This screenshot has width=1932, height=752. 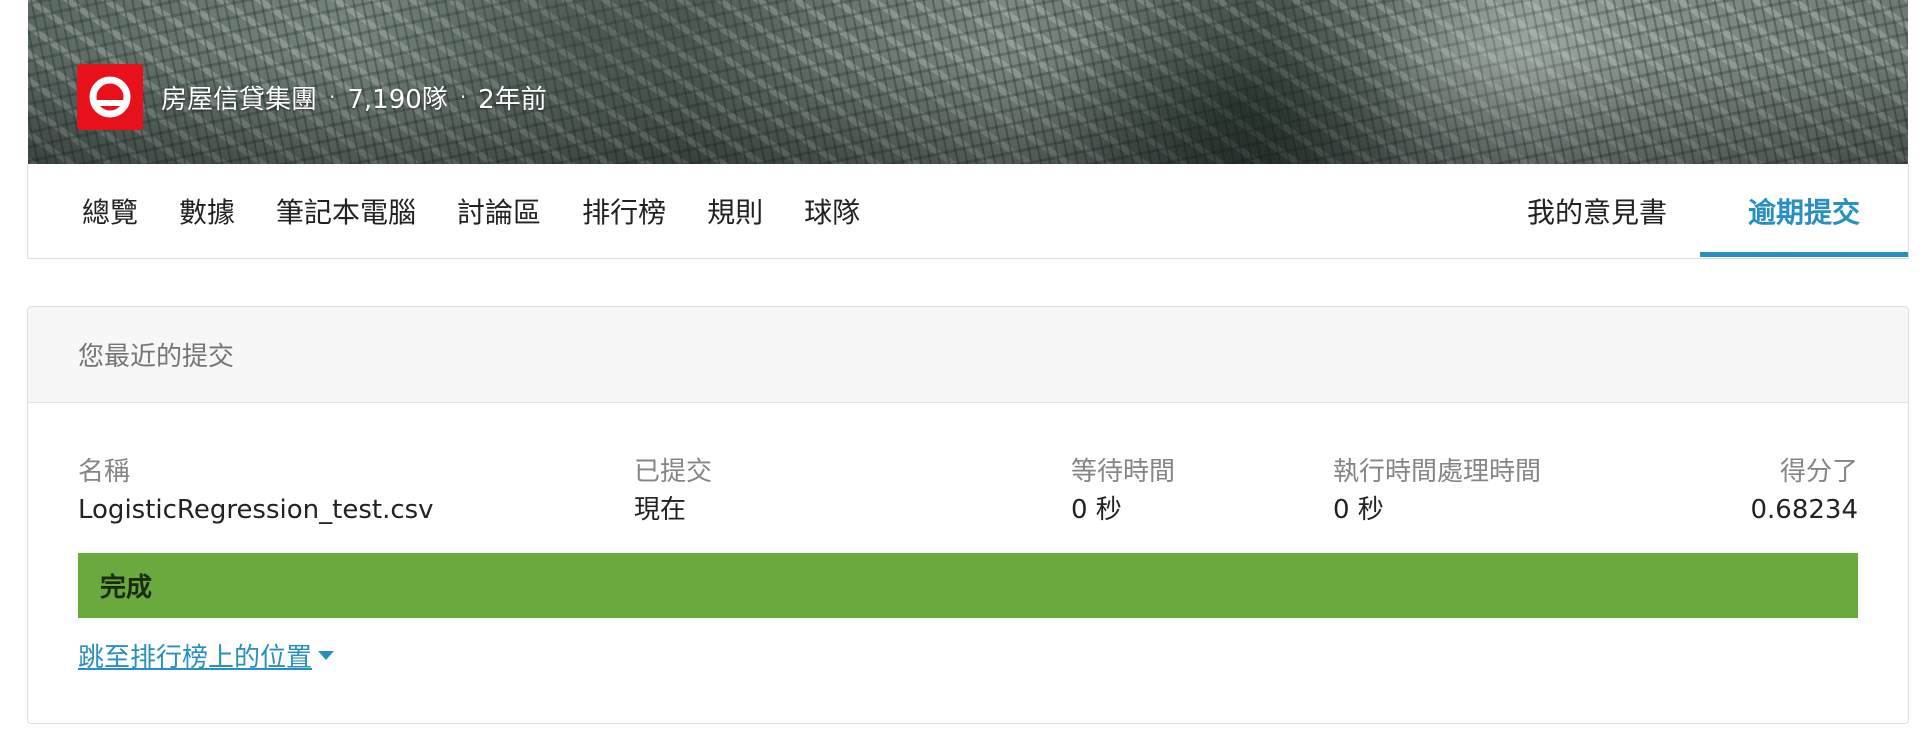 I want to click on tab-overview: 總覽, so click(x=110, y=211).